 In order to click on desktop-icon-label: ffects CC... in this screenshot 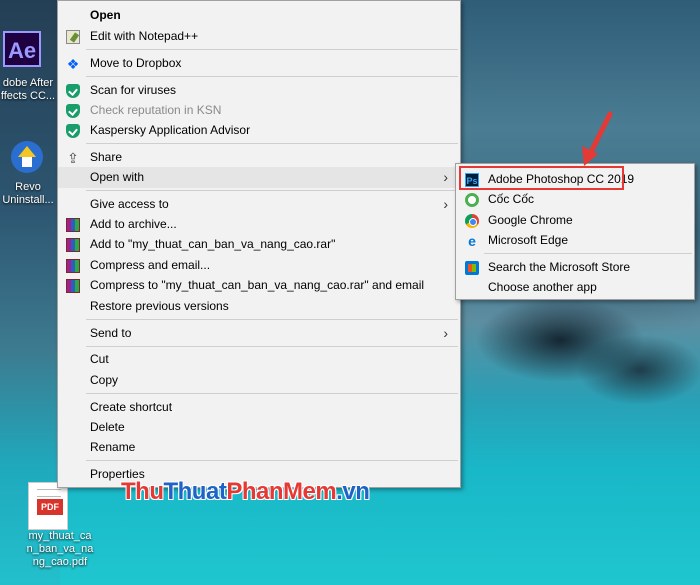, I will do `click(28, 96)`.